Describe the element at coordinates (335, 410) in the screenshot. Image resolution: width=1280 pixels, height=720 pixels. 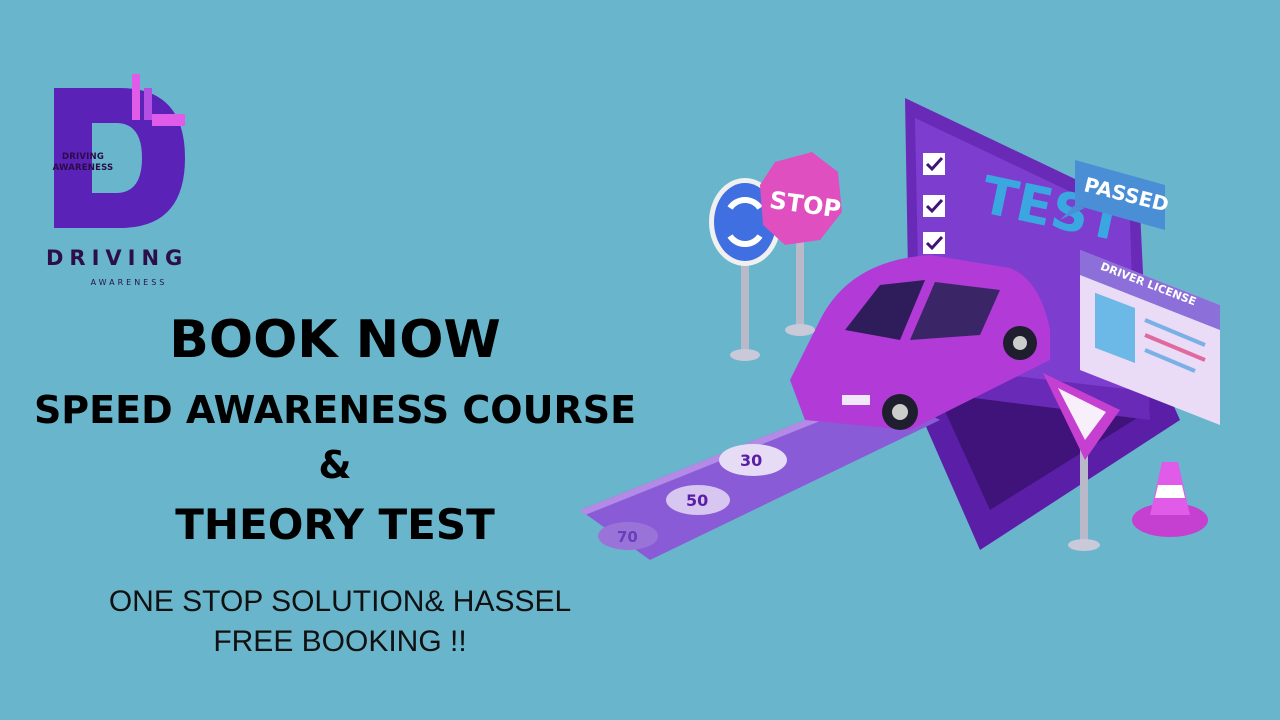
I see `course-heading: SPEED AWARENESS COURSE` at that location.